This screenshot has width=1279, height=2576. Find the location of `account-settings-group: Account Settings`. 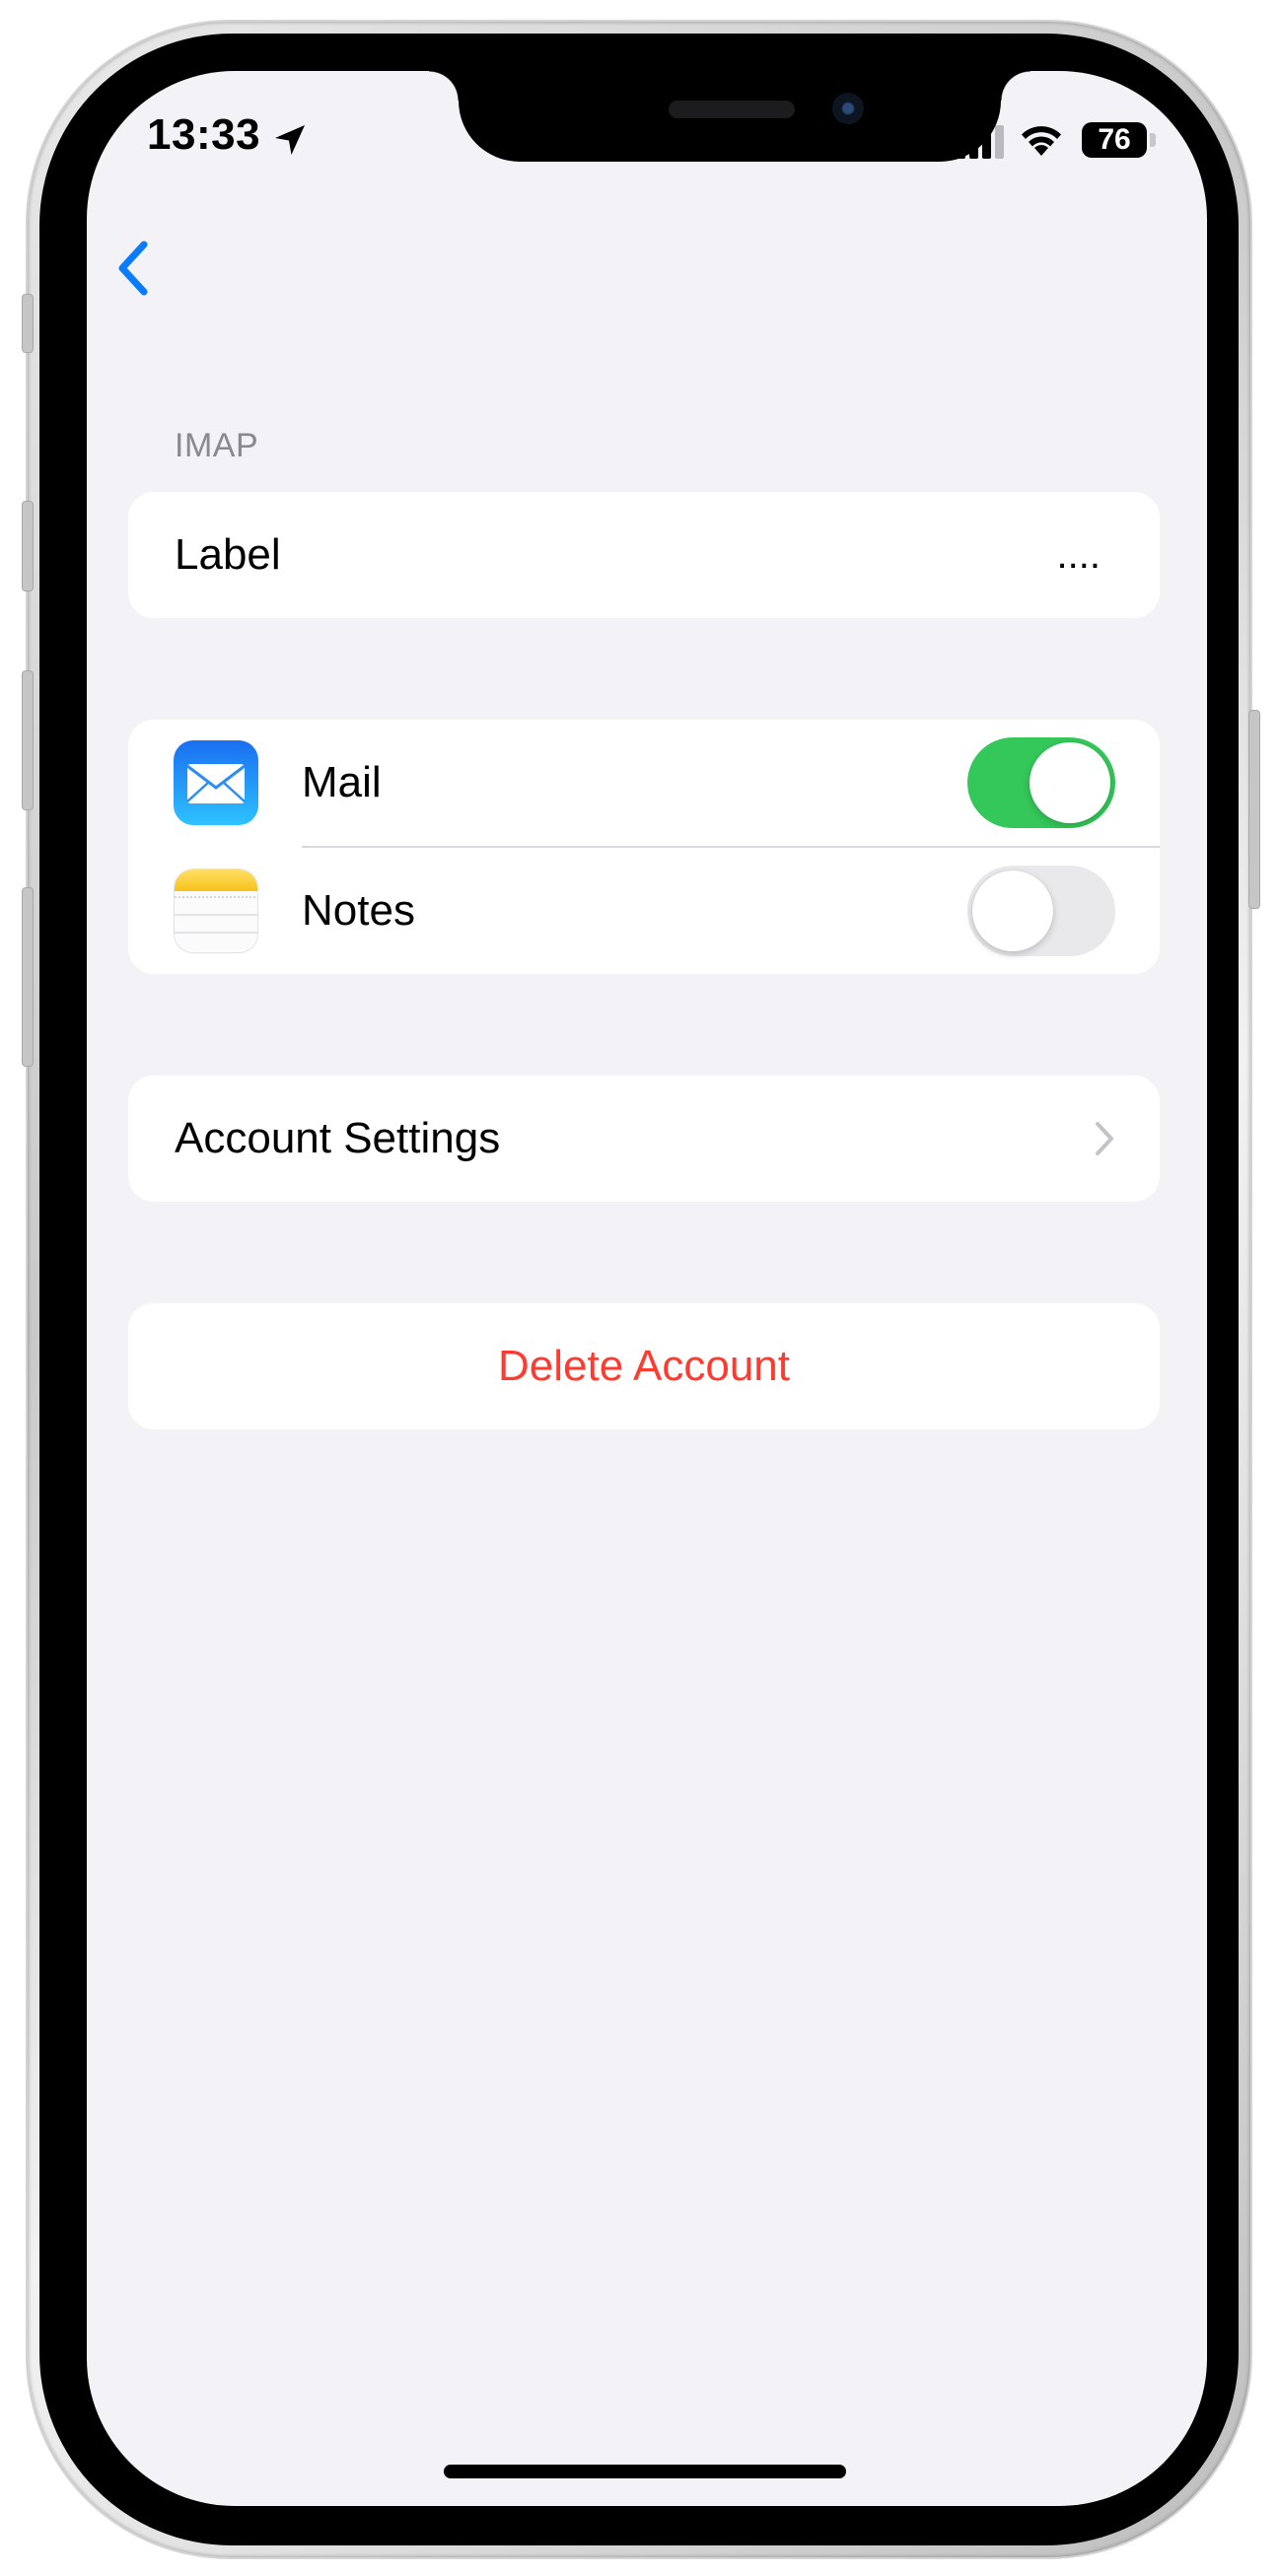

account-settings-group: Account Settings is located at coordinates (644, 1139).